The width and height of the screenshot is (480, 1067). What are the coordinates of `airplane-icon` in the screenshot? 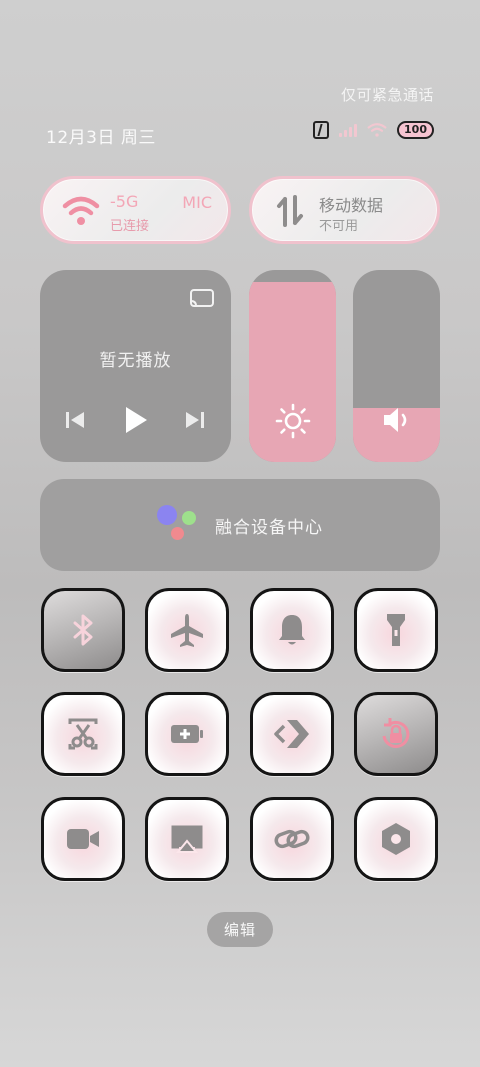 It's located at (187, 630).